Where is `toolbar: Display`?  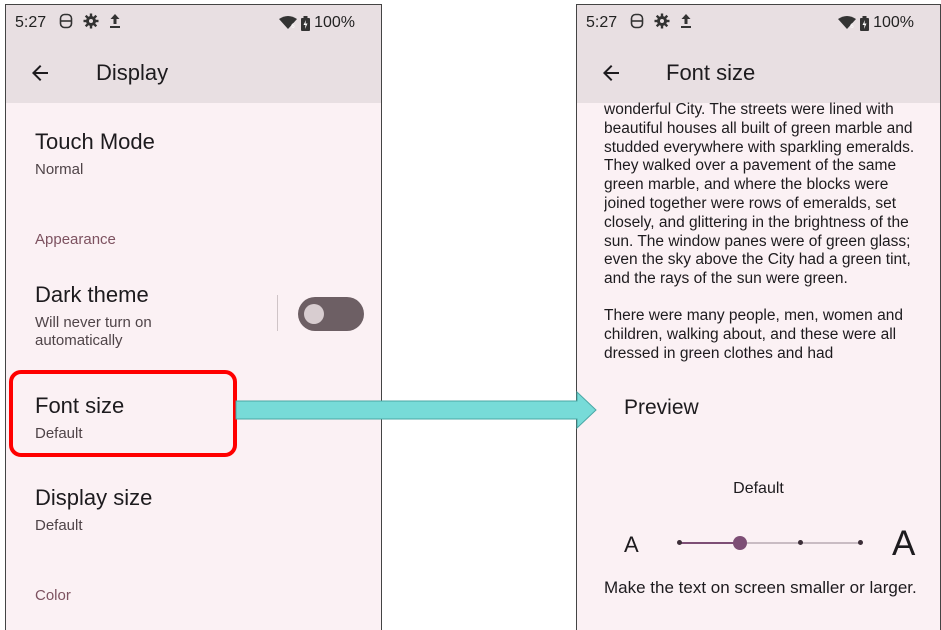 toolbar: Display is located at coordinates (193, 74).